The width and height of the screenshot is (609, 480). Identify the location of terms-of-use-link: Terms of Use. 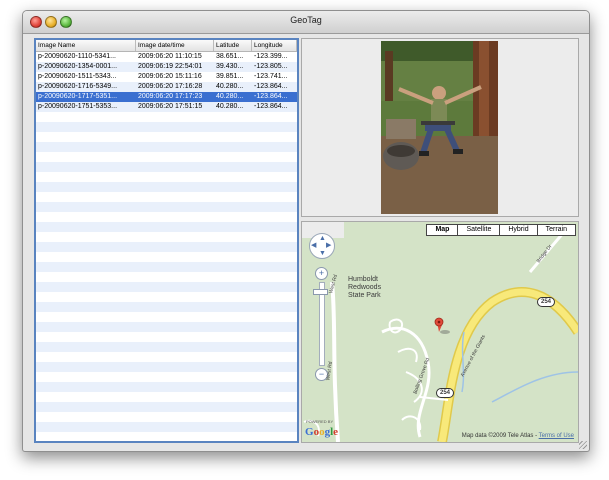
(556, 436).